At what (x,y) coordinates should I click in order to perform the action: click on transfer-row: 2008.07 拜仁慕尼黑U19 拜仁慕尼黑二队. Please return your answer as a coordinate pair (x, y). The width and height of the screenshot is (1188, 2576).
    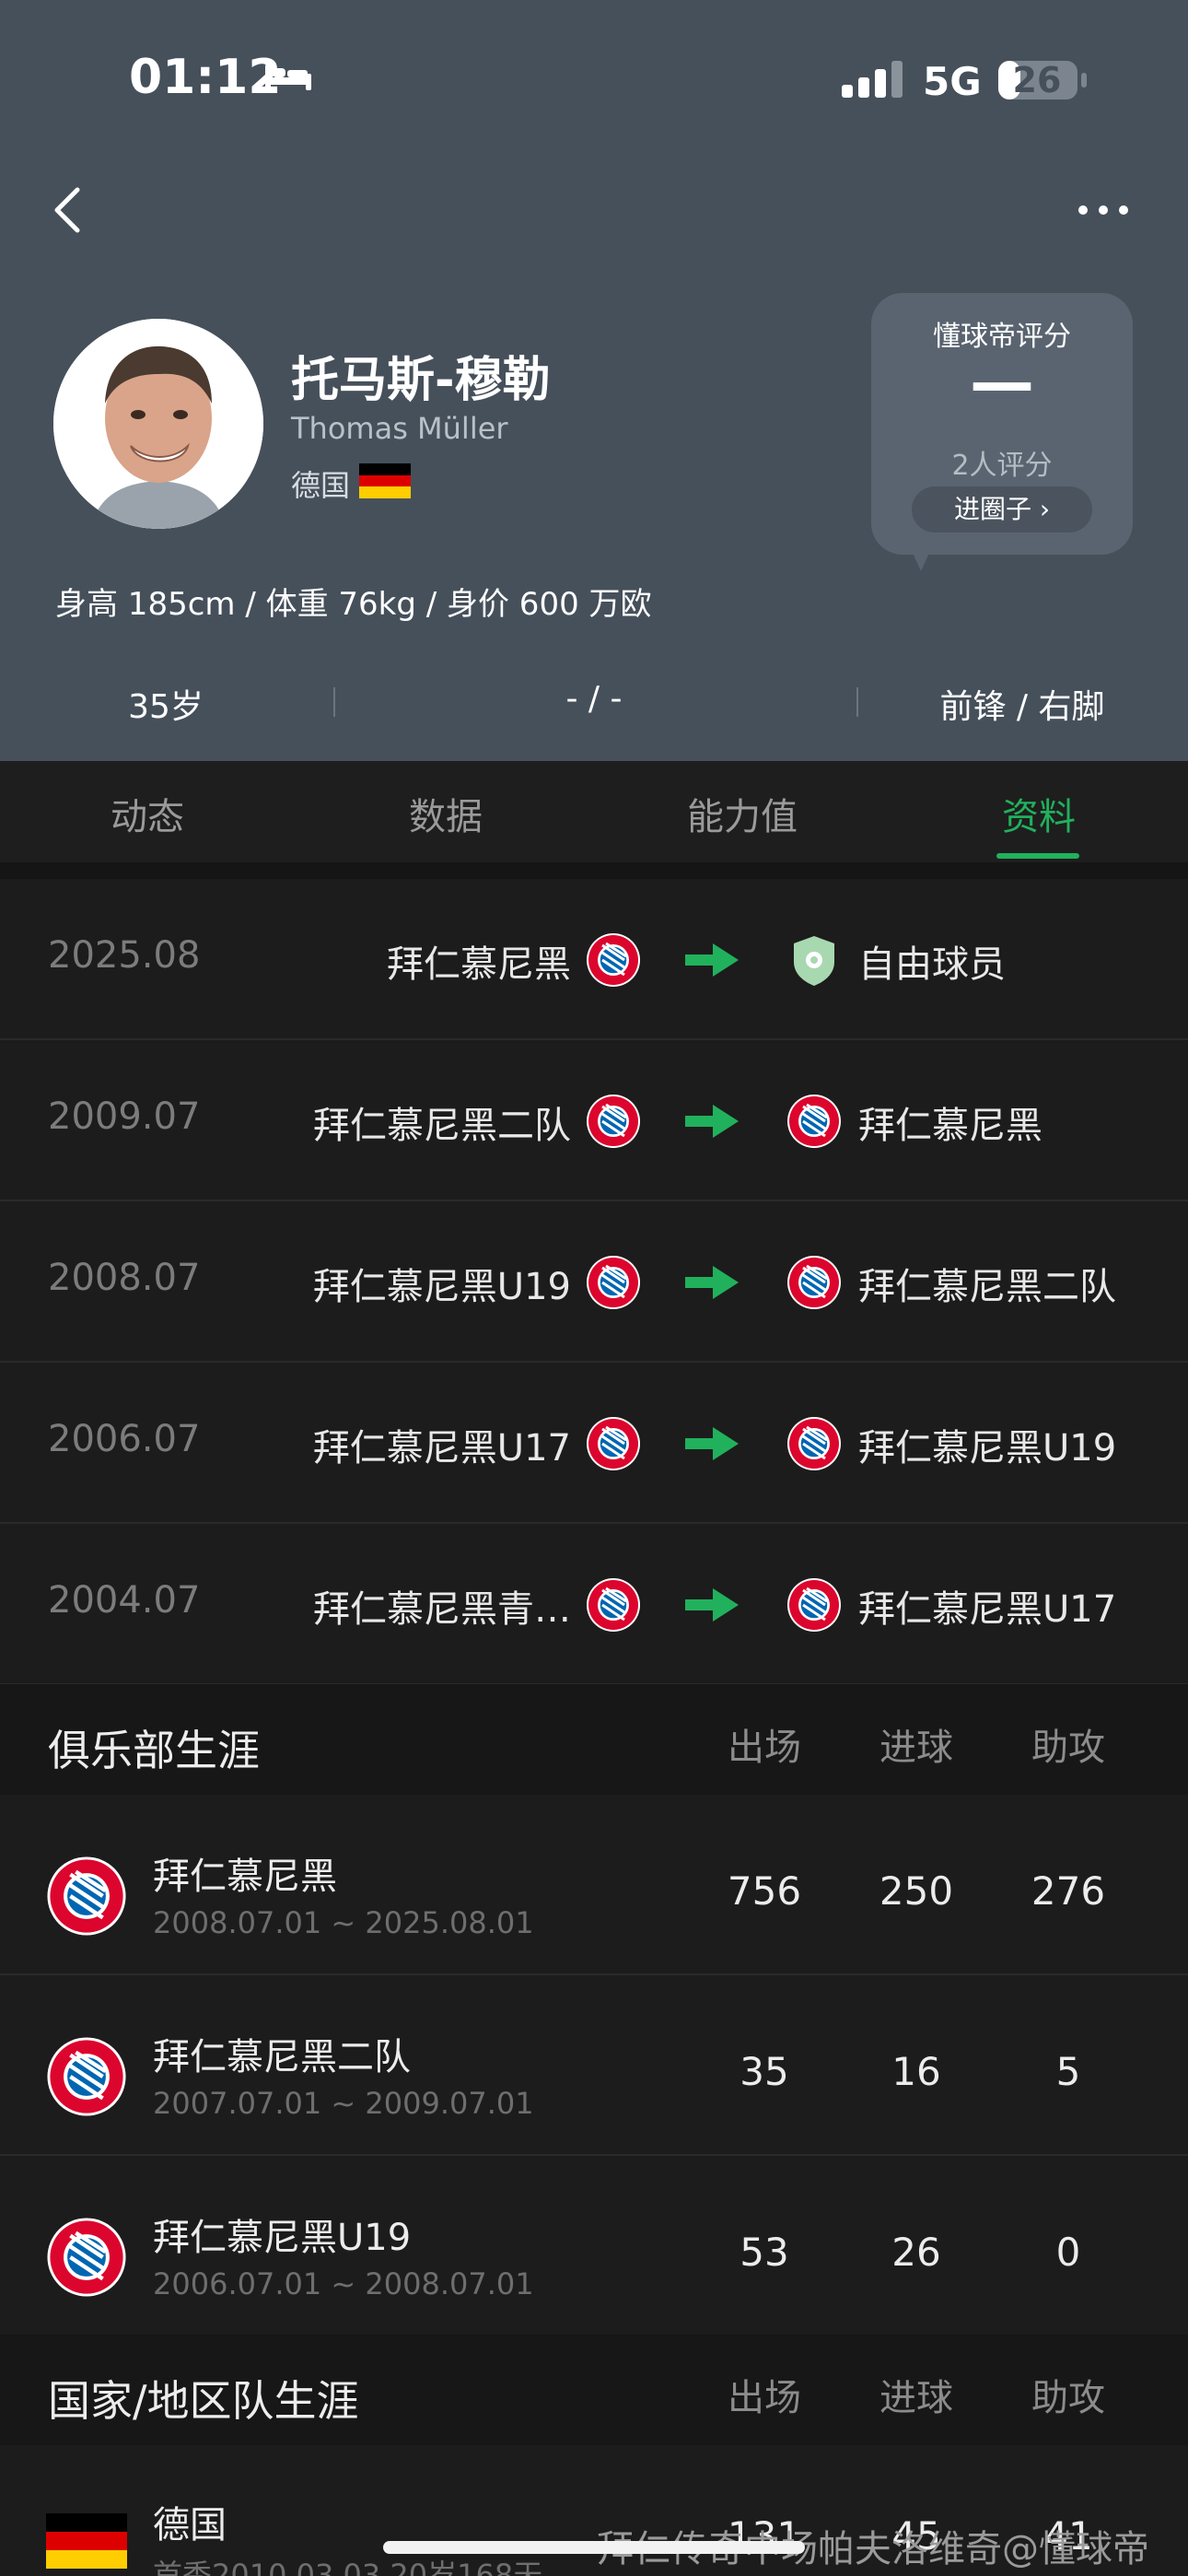
    Looking at the image, I should click on (594, 1282).